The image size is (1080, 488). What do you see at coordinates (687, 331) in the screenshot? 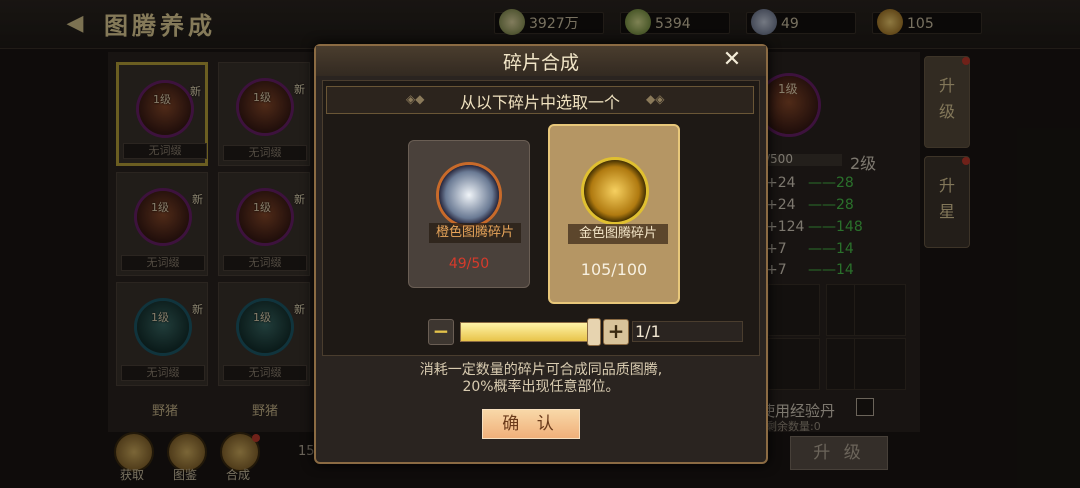
I see `quantity-display: 1/1` at bounding box center [687, 331].